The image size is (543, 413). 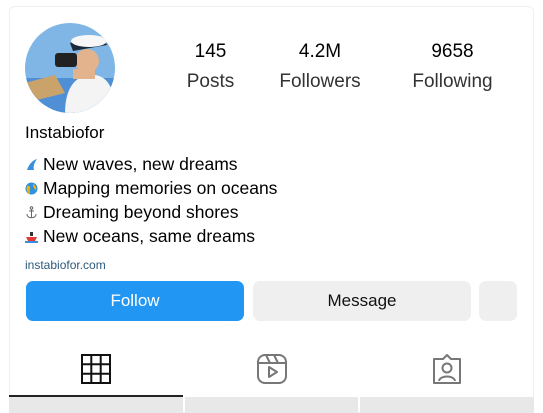 I want to click on globe-icon, so click(x=31, y=188).